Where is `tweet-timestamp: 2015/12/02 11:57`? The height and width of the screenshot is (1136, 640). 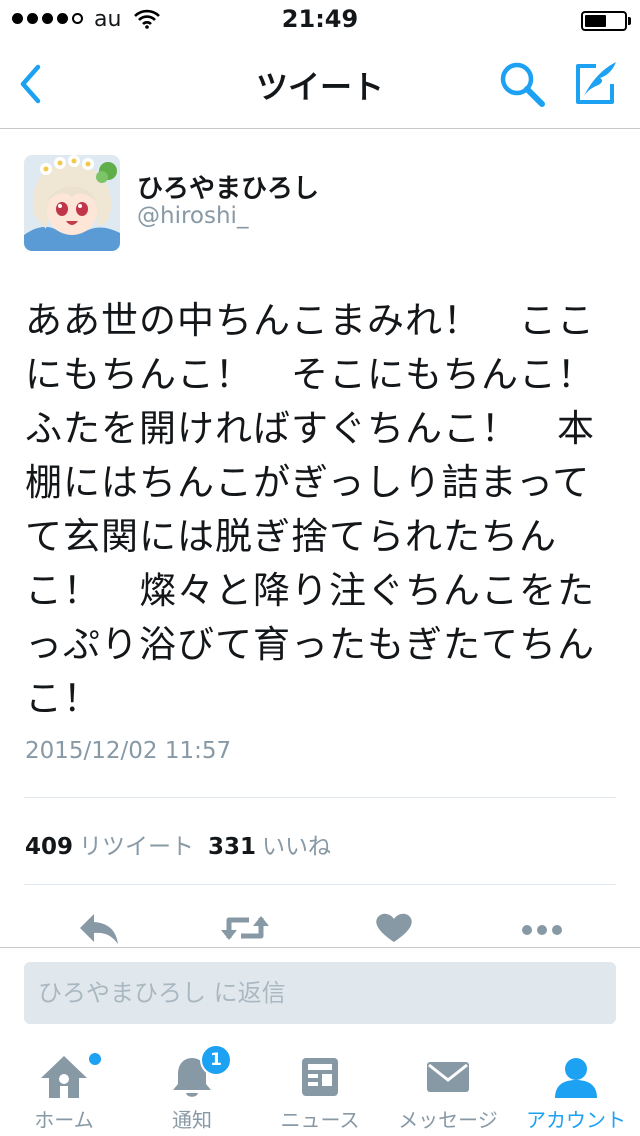 tweet-timestamp: 2015/12/02 11:57 is located at coordinates (128, 751).